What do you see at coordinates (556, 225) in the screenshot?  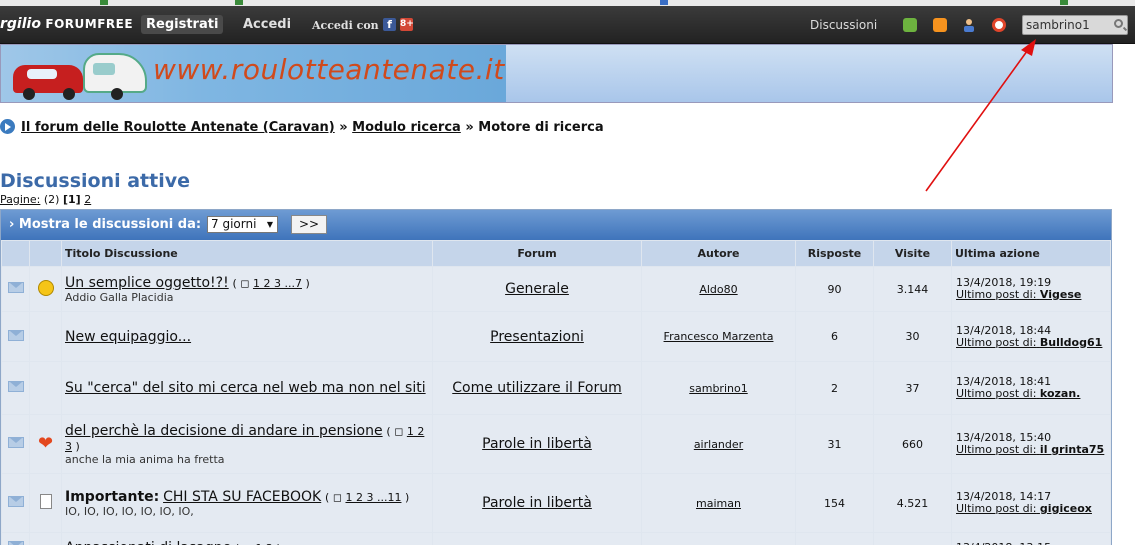 I see `filter-bar: › Mostra le discussioni da: 7 giorni >>` at bounding box center [556, 225].